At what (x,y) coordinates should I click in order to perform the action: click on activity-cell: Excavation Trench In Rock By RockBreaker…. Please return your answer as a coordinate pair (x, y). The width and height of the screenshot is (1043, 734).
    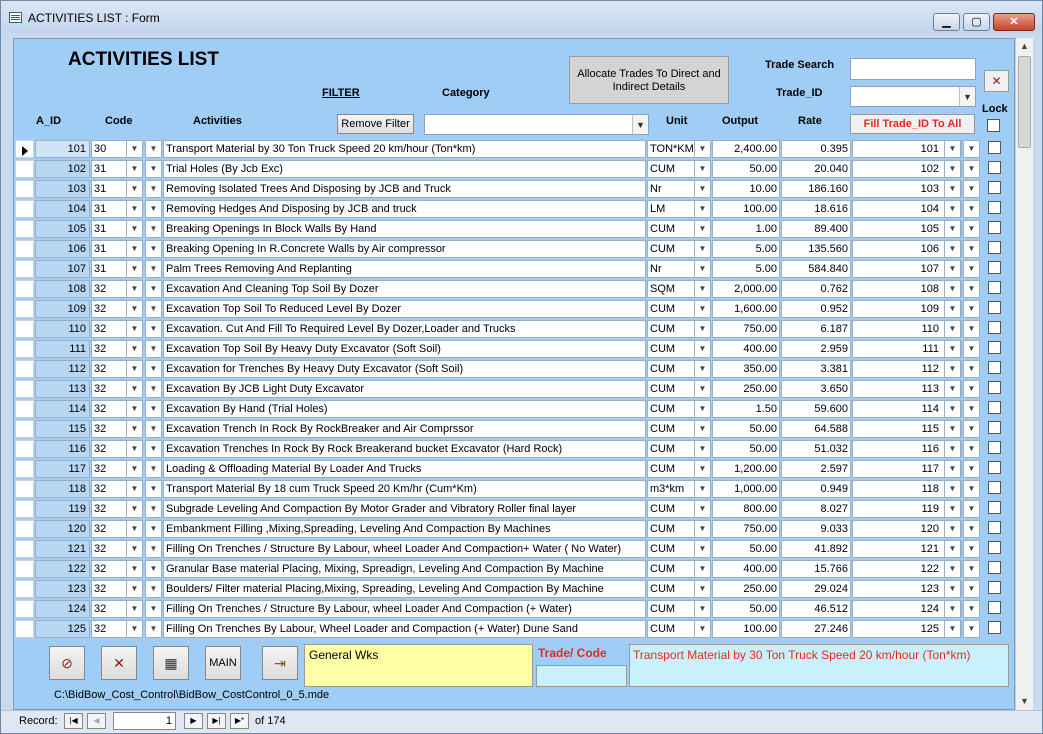
    Looking at the image, I should click on (404, 429).